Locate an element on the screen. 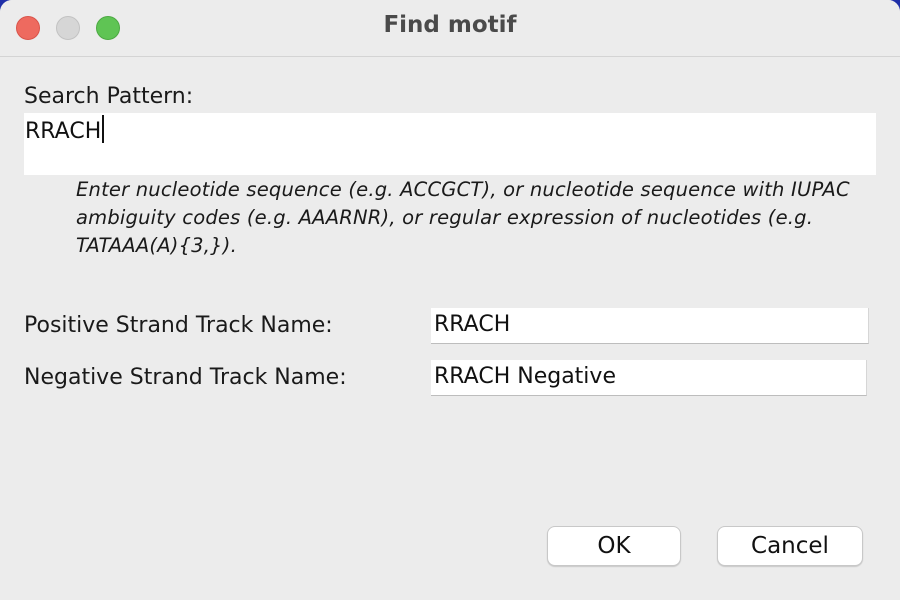  search-pattern-label: Search Pattern: is located at coordinates (109, 96).